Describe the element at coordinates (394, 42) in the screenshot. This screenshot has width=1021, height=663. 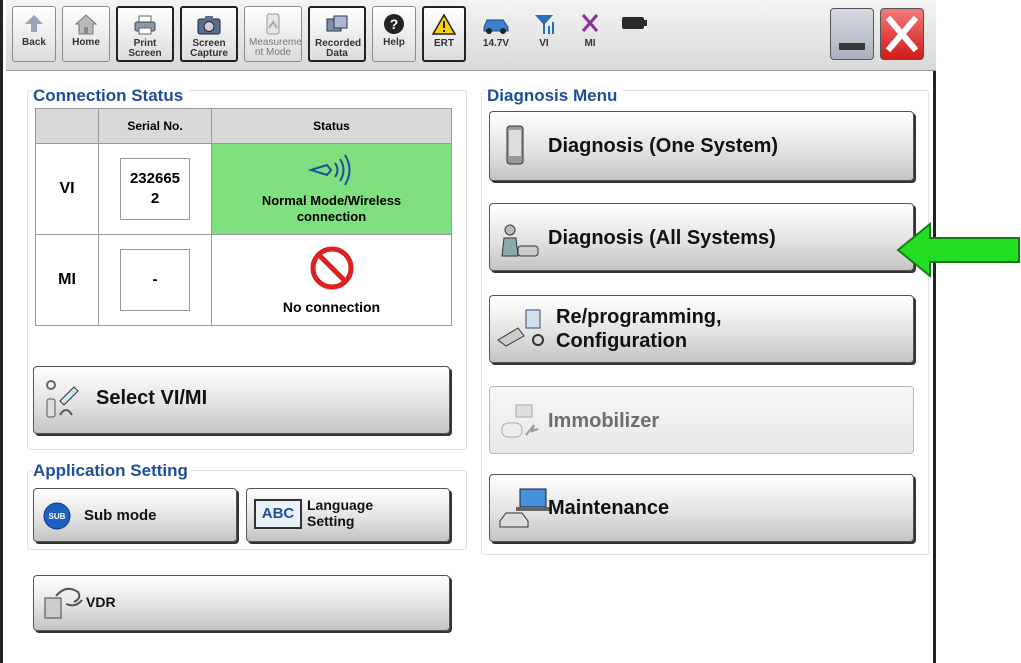
I see `help-label: Help` at that location.